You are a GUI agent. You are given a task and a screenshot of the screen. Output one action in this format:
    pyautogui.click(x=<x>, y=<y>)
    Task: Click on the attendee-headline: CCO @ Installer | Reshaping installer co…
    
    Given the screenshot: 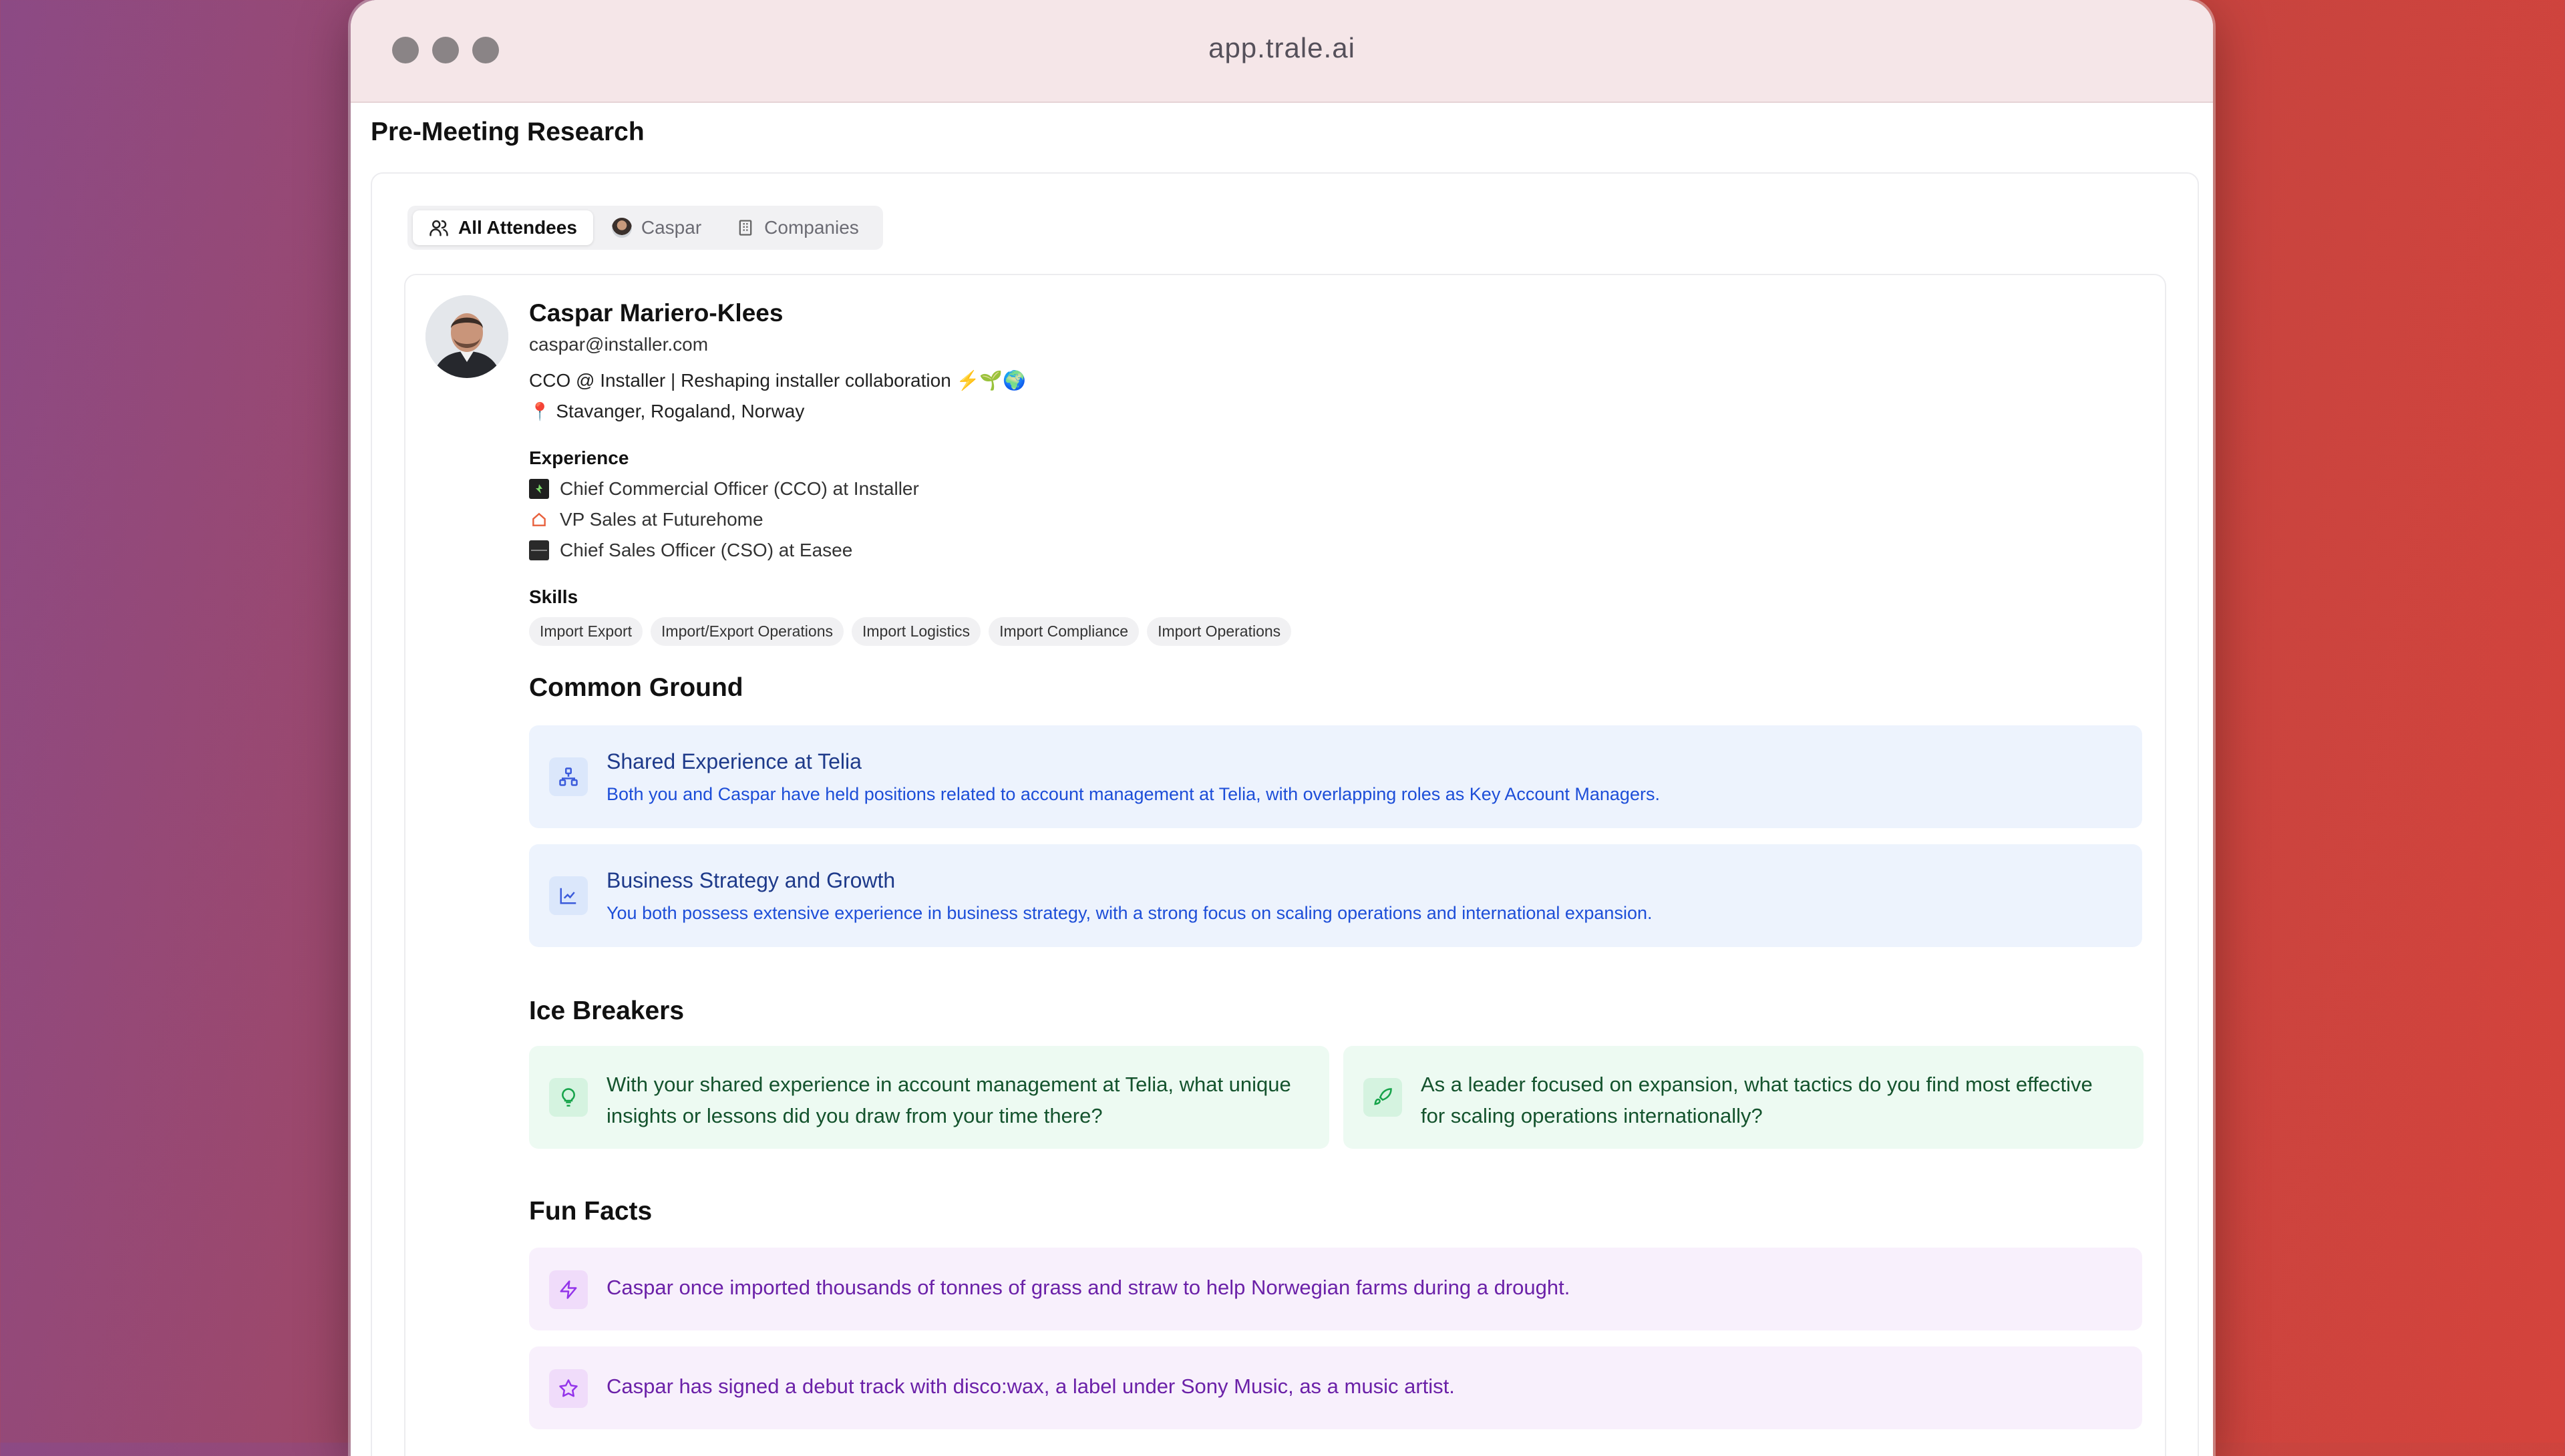 What is the action you would take?
    pyautogui.click(x=778, y=380)
    